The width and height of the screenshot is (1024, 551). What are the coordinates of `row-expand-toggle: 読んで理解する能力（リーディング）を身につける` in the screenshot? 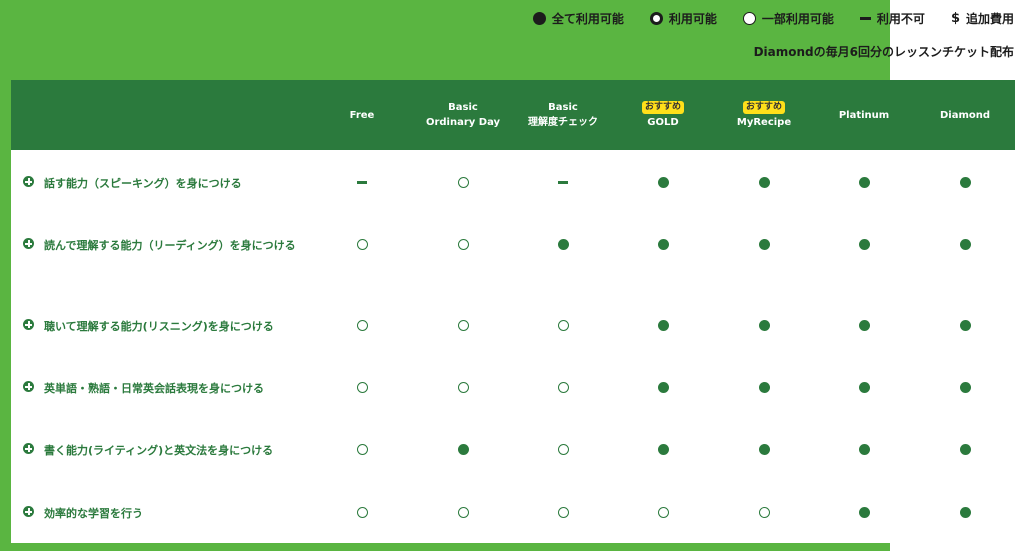 It's located at (163, 245).